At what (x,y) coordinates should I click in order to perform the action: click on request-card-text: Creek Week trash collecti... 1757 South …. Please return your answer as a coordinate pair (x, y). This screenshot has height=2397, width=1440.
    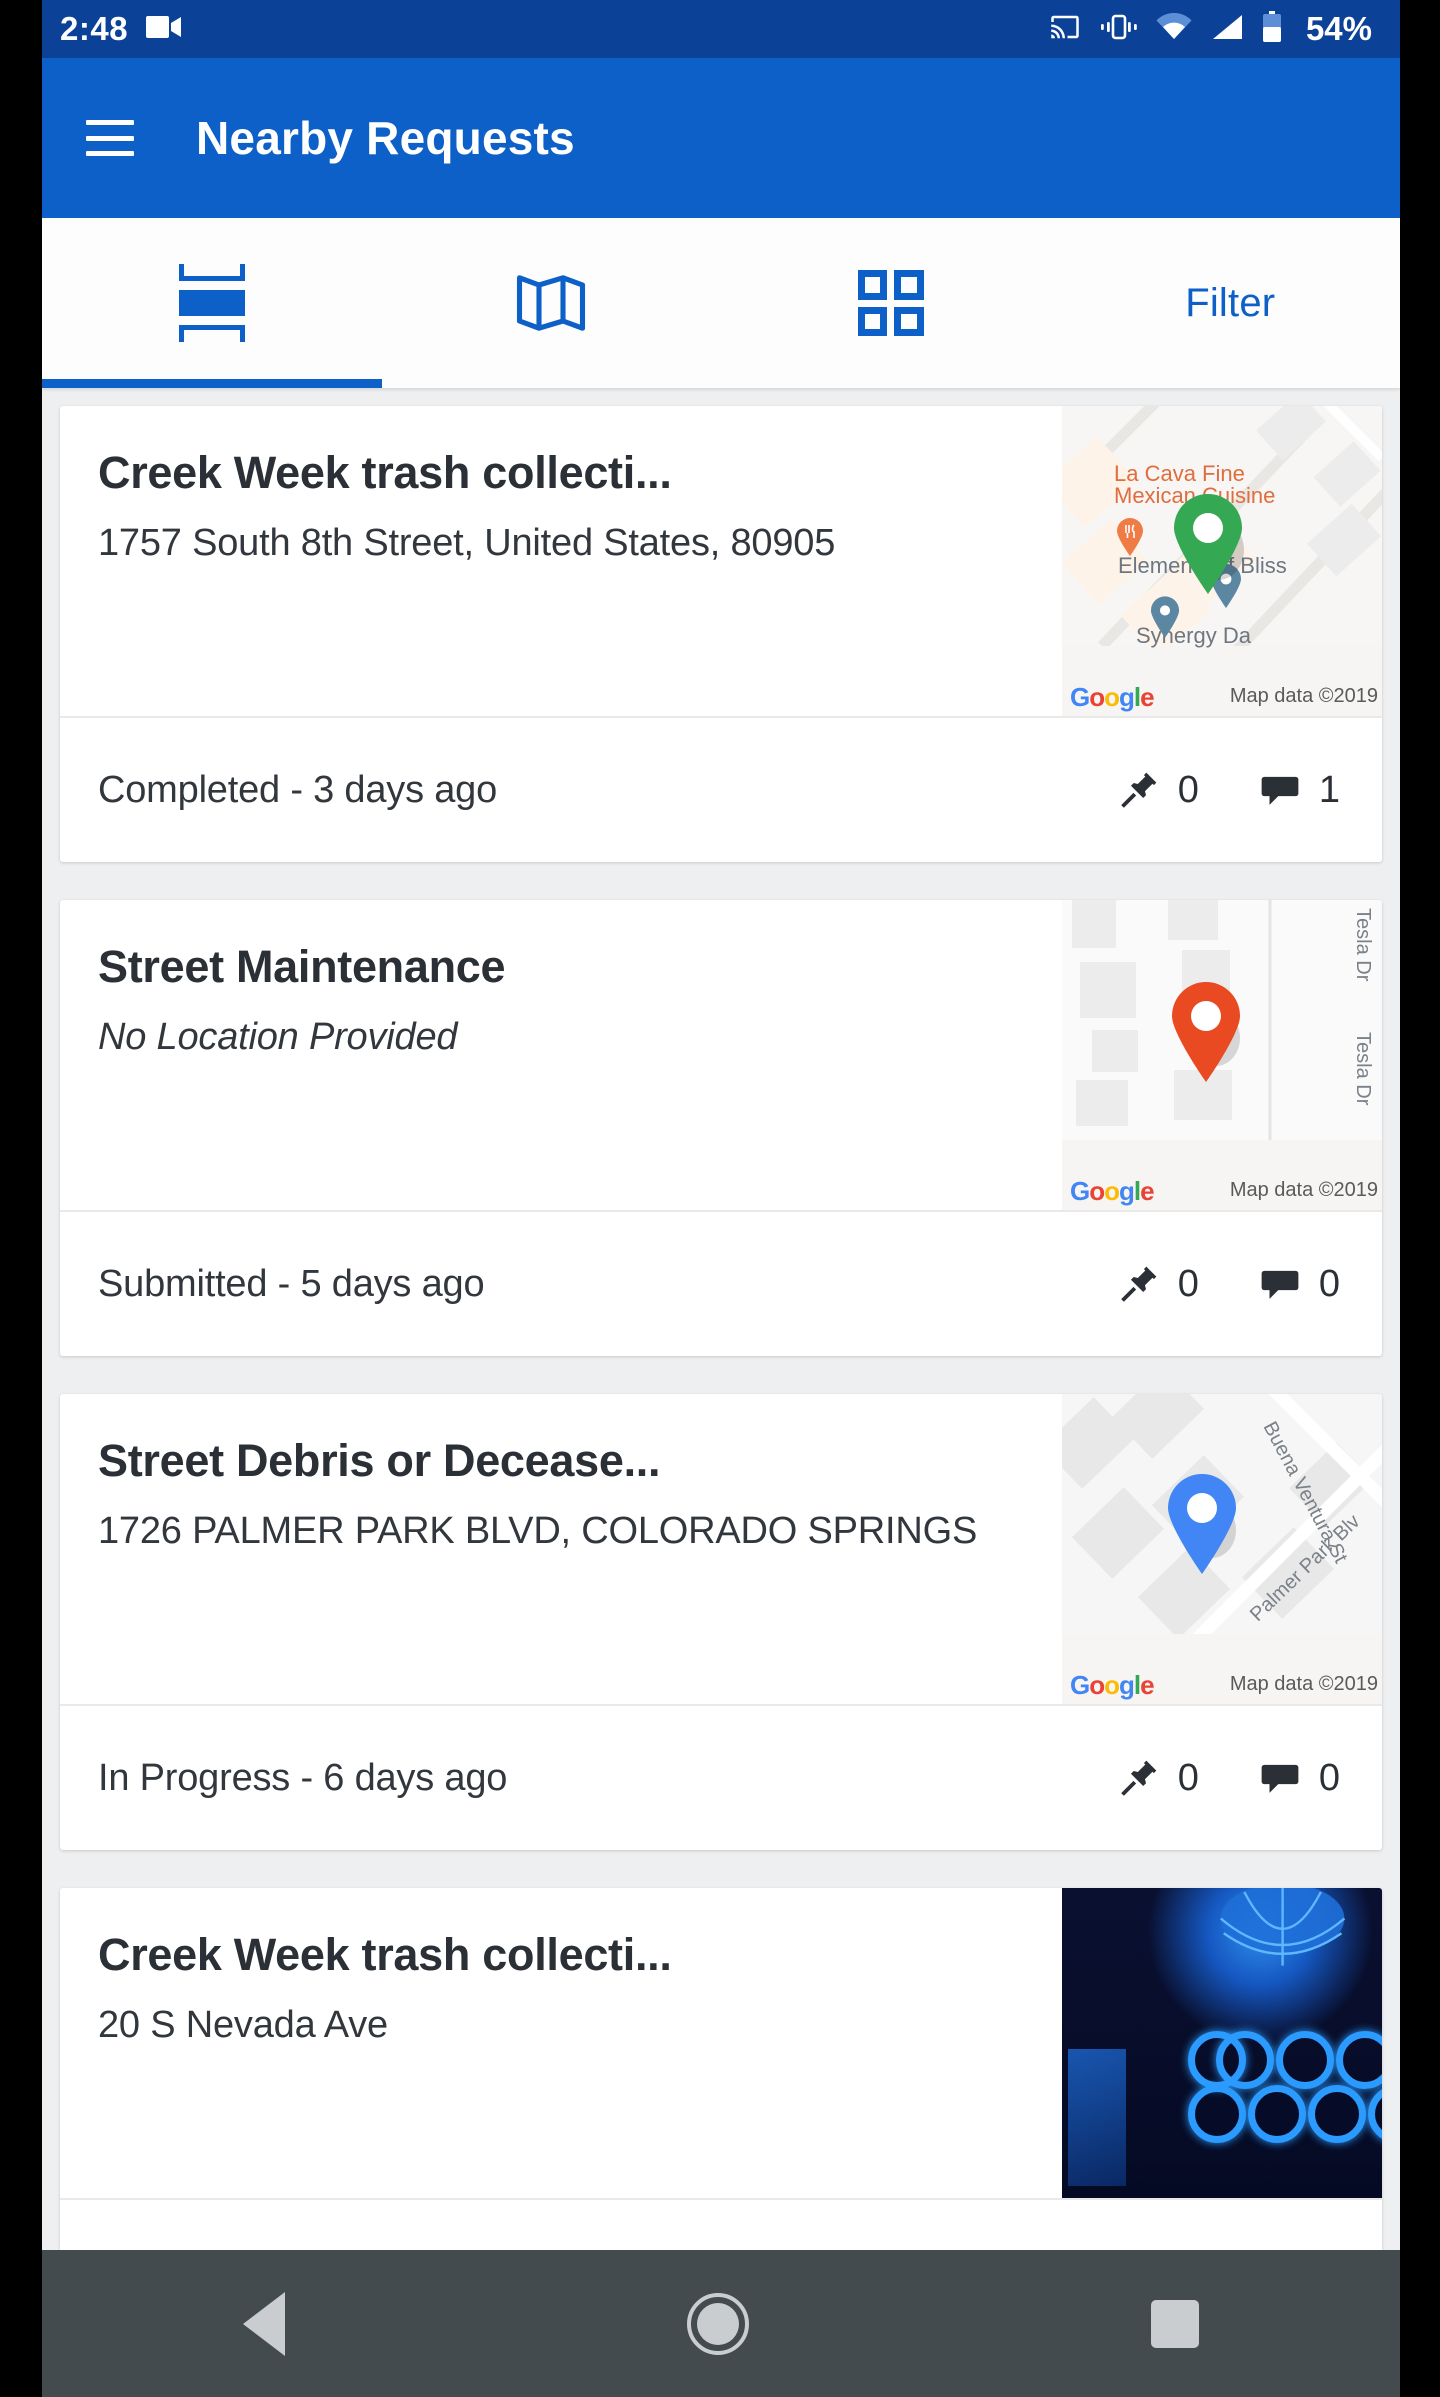
    Looking at the image, I should click on (561, 561).